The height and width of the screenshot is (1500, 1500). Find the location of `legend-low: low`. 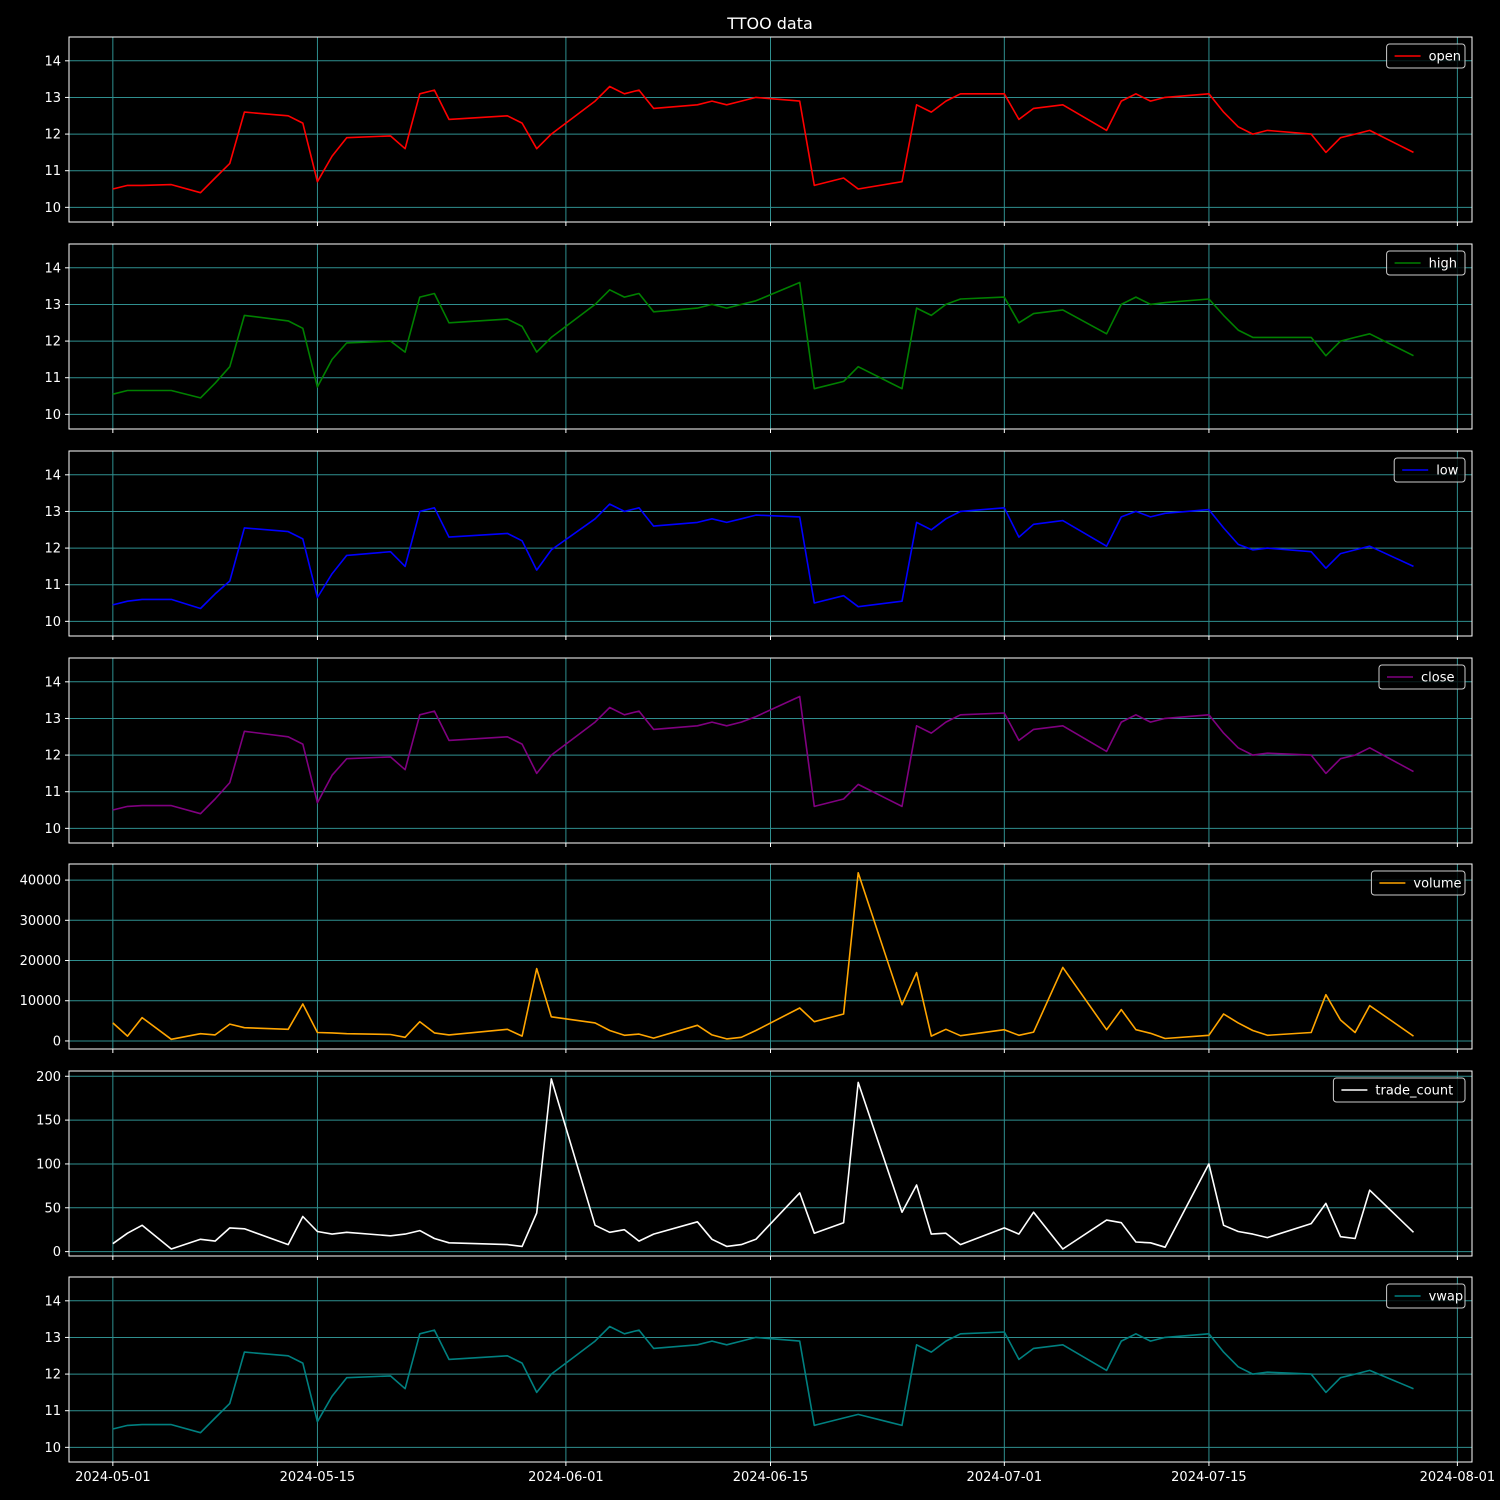

legend-low: low is located at coordinates (1429, 470).